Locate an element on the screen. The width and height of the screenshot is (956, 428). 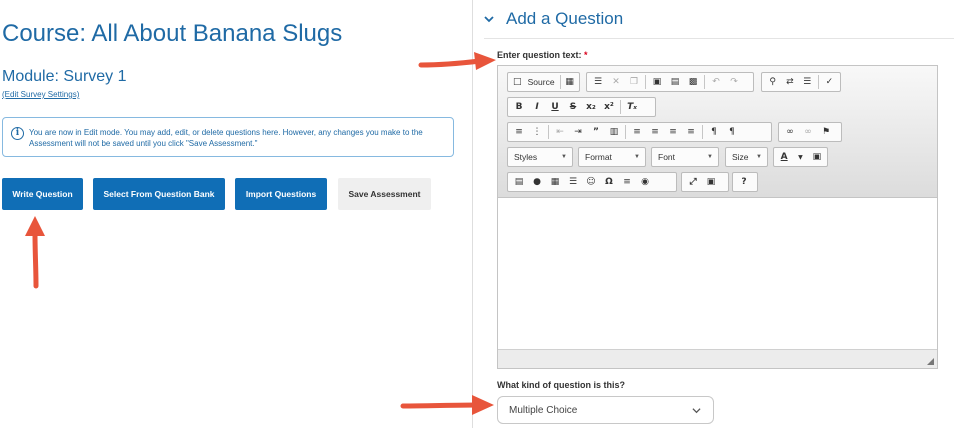
link-icon: ∞ is located at coordinates (790, 132).